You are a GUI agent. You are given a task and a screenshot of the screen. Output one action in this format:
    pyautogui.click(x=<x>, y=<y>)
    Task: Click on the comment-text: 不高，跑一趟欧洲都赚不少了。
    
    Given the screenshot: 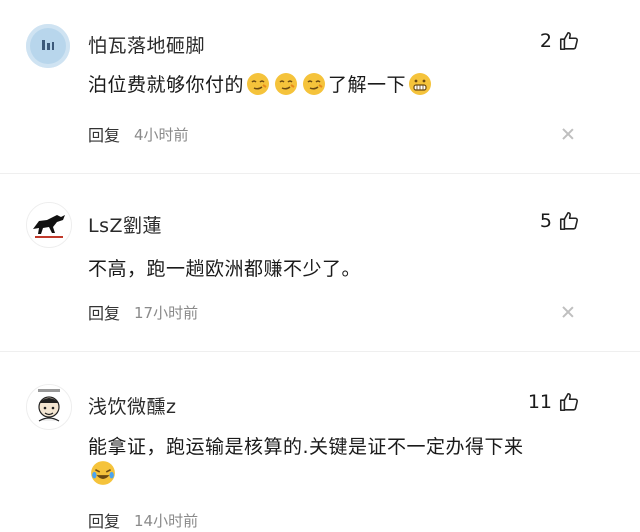 What is the action you would take?
    pyautogui.click(x=224, y=267)
    